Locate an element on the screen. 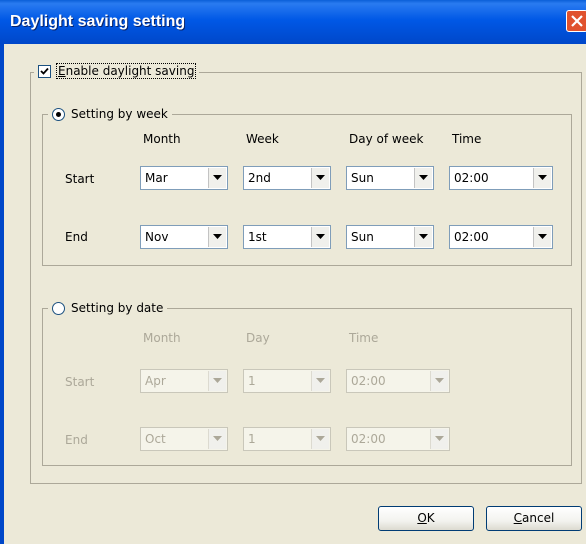 This screenshot has height=544, width=586. selected-value: Mar is located at coordinates (156, 178).